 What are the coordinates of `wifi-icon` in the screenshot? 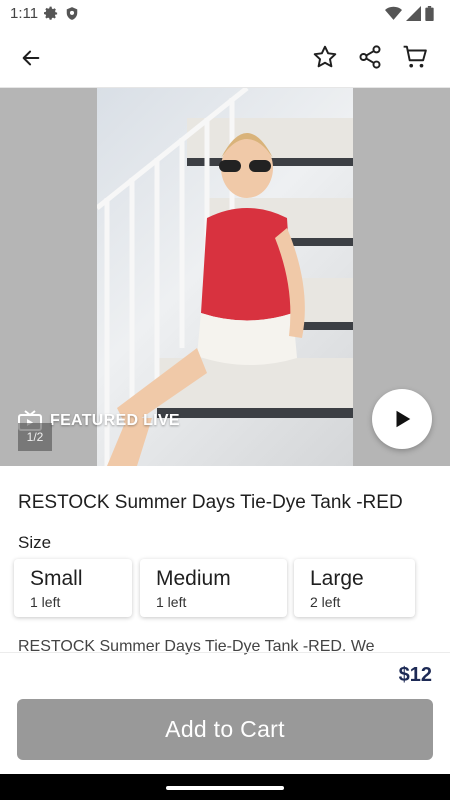 It's located at (393, 13).